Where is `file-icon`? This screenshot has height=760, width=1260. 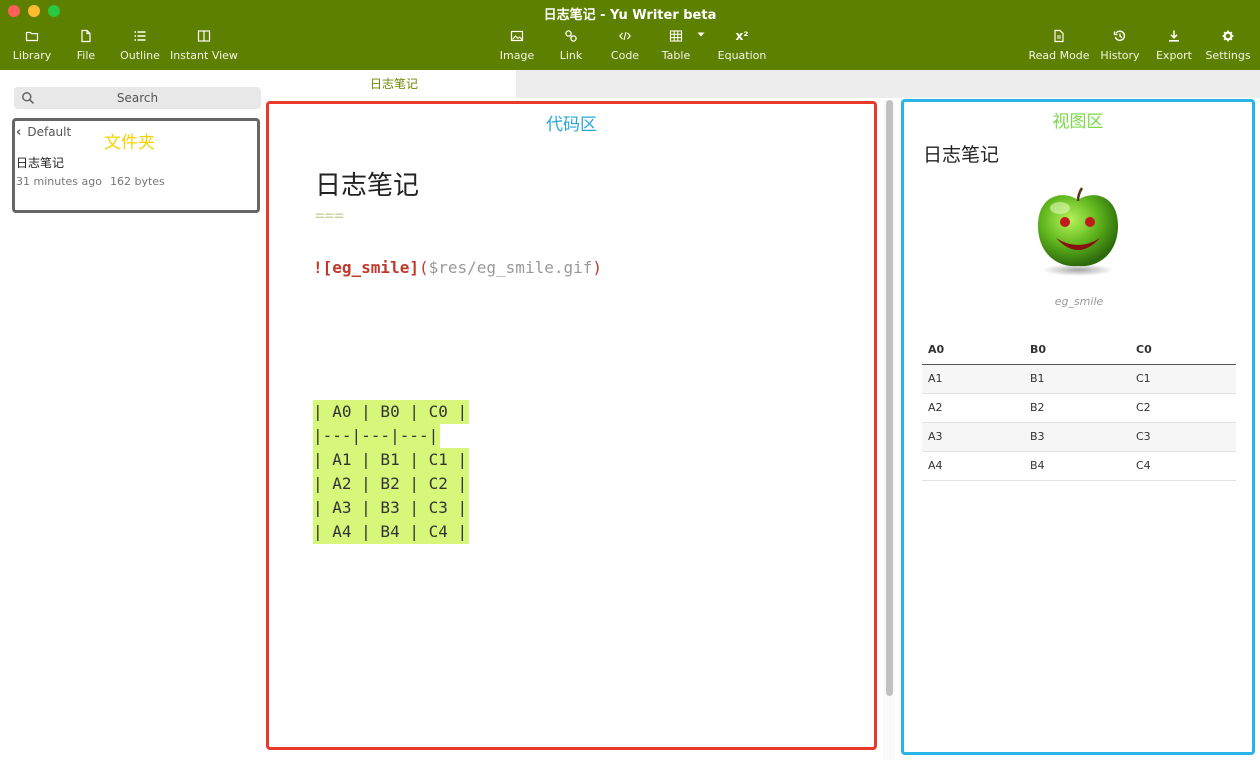
file-icon is located at coordinates (86, 36).